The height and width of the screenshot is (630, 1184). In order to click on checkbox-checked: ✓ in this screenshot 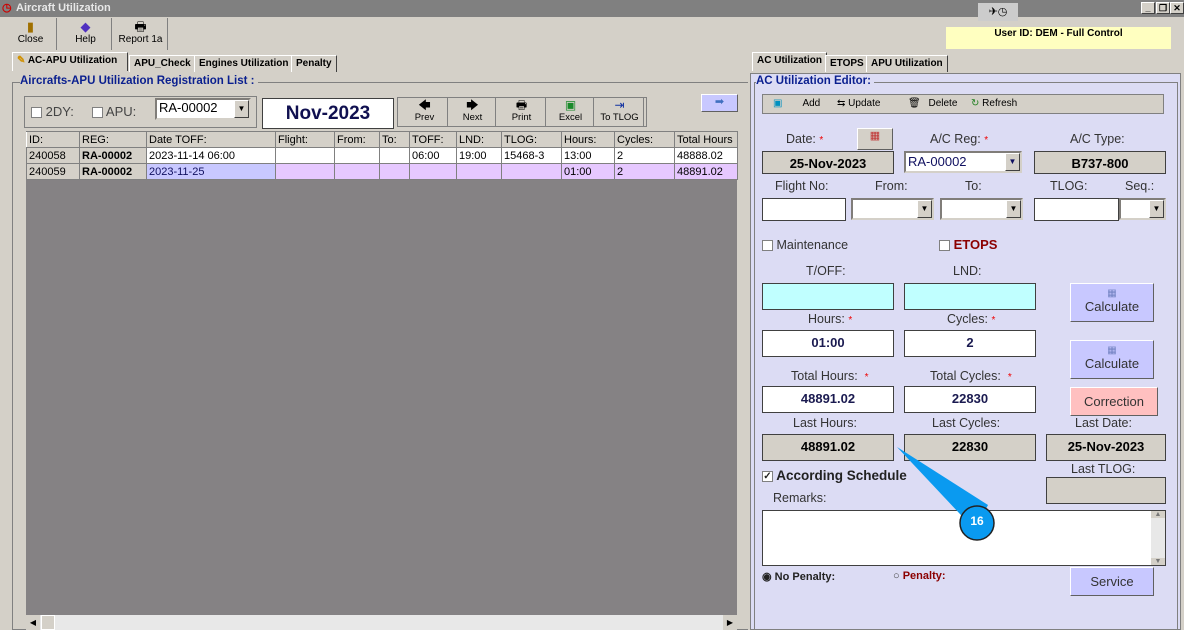, I will do `click(767, 476)`.